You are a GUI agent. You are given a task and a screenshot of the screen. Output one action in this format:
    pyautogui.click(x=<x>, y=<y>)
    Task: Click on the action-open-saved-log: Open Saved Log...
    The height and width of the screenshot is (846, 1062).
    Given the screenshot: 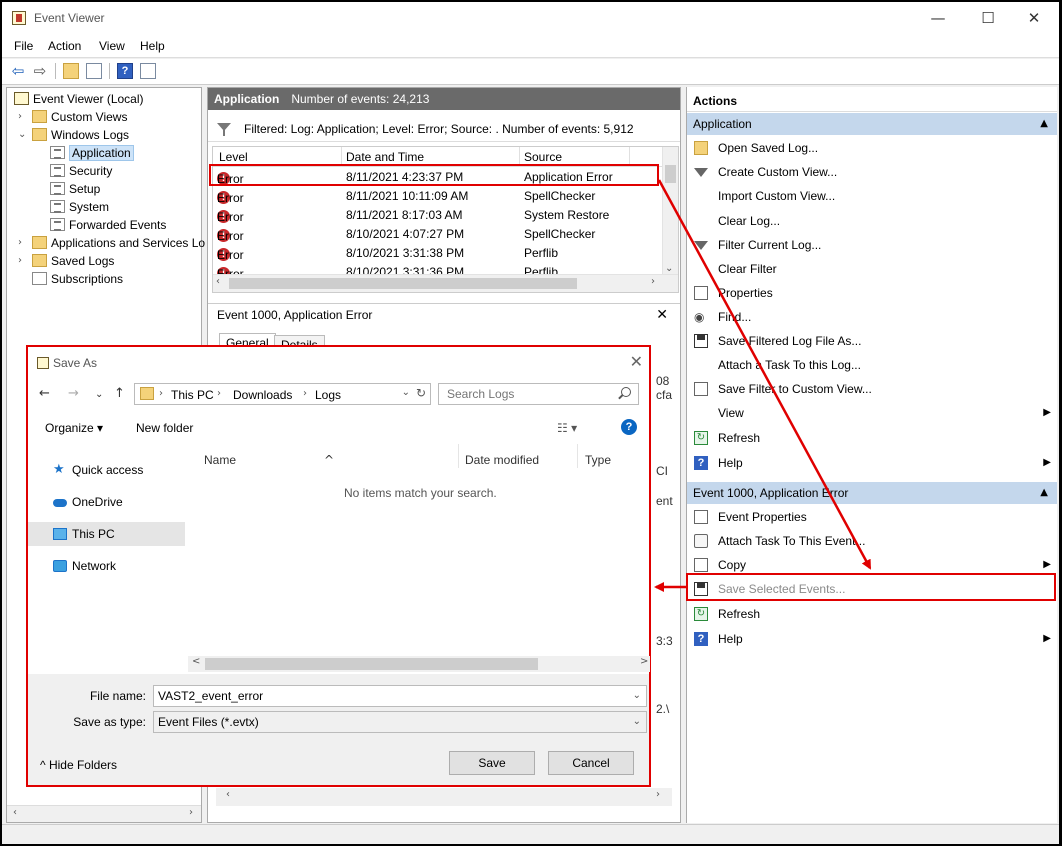 What is the action you would take?
    pyautogui.click(x=872, y=148)
    